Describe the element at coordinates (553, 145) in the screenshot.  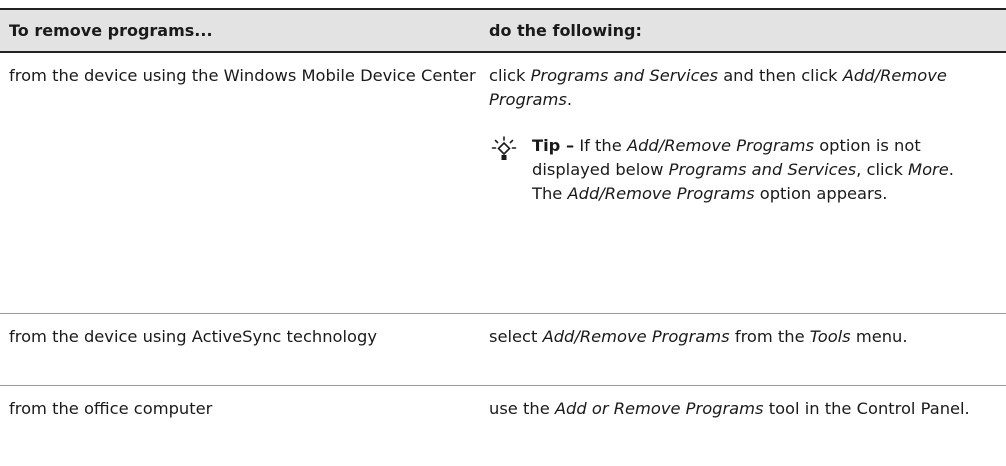
I see `tip-label: Tip –` at that location.